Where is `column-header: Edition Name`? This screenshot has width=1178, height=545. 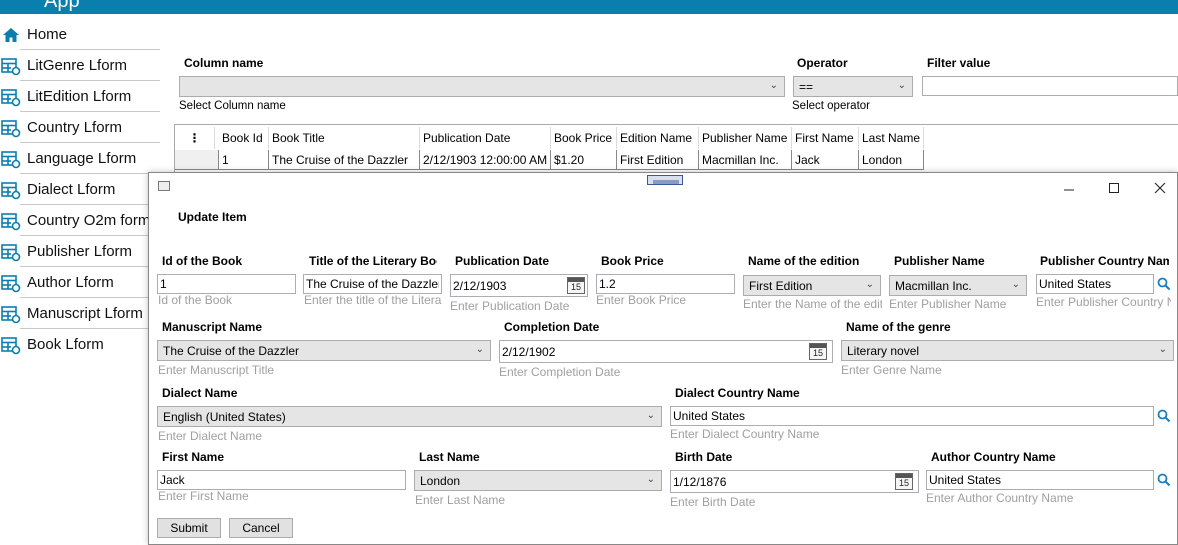
column-header: Edition Name is located at coordinates (658, 138).